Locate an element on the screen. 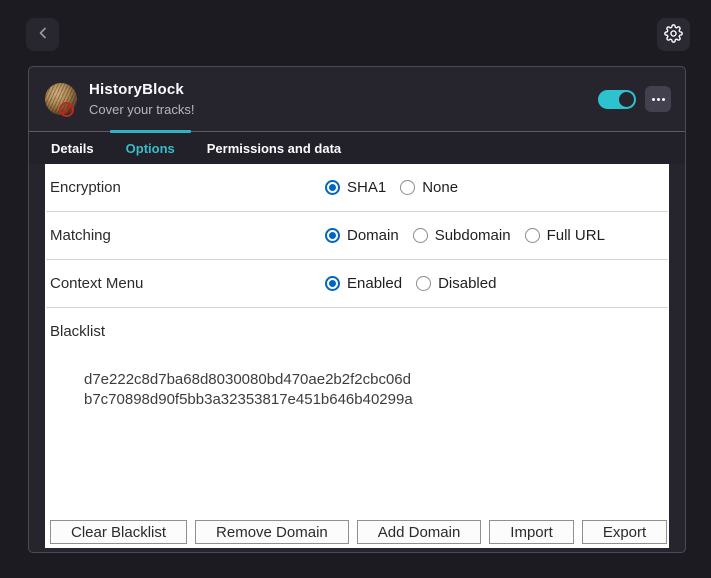 Image resolution: width=711 pixels, height=578 pixels. radio-subdomain: Subdomain is located at coordinates (461, 235).